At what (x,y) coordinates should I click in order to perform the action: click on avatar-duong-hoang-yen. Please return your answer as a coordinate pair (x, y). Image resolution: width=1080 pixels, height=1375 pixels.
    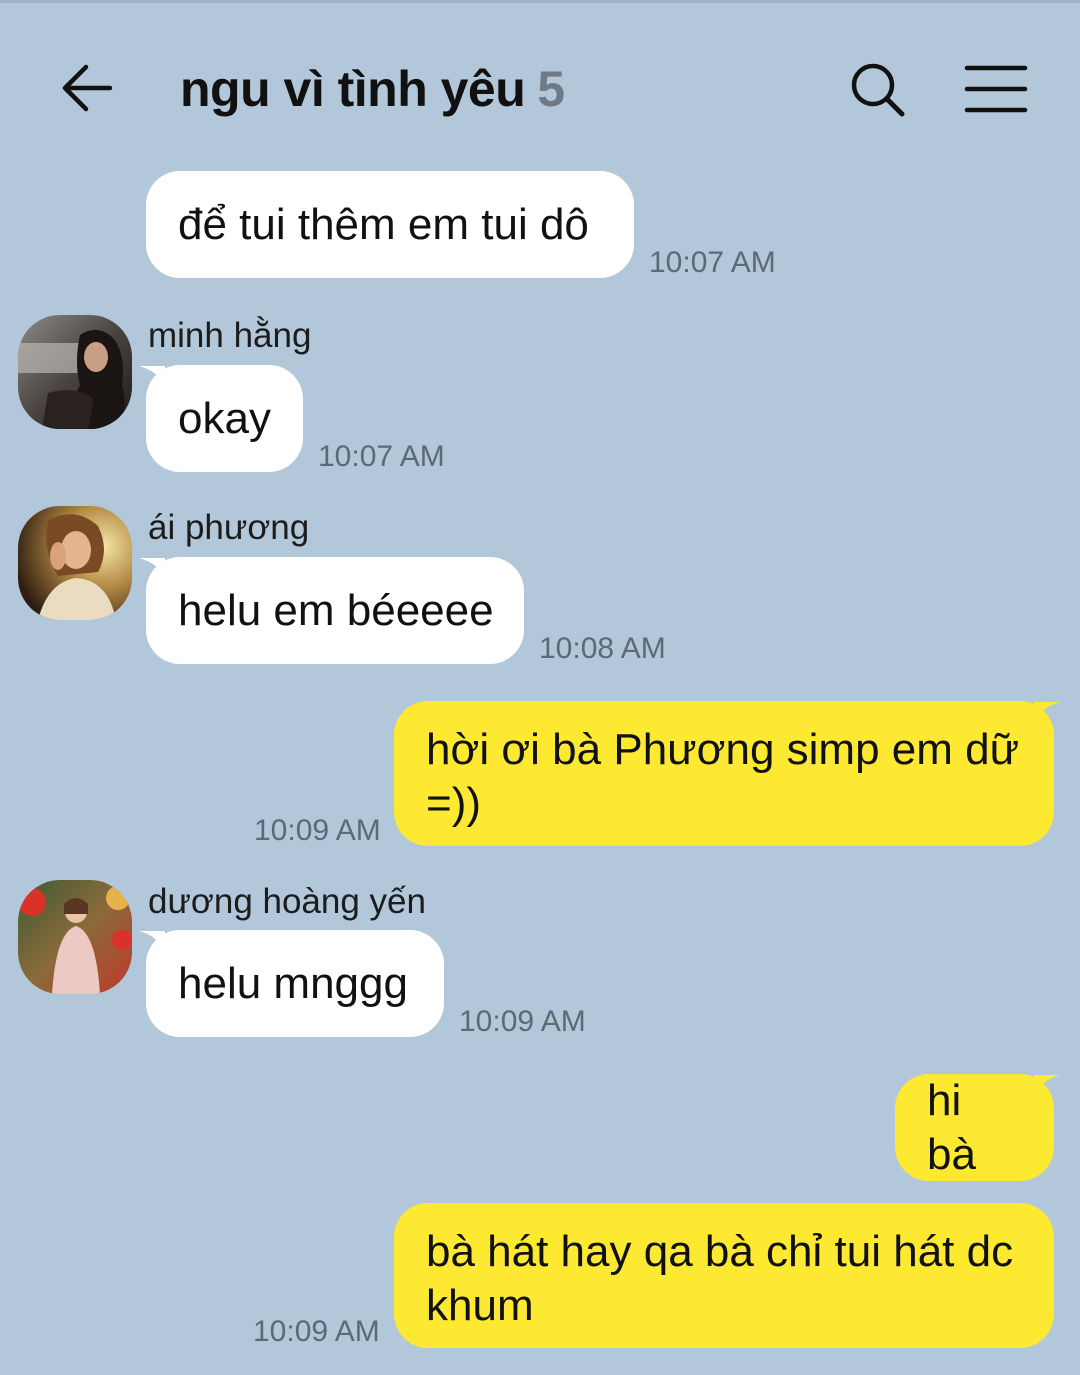
    Looking at the image, I should click on (75, 937).